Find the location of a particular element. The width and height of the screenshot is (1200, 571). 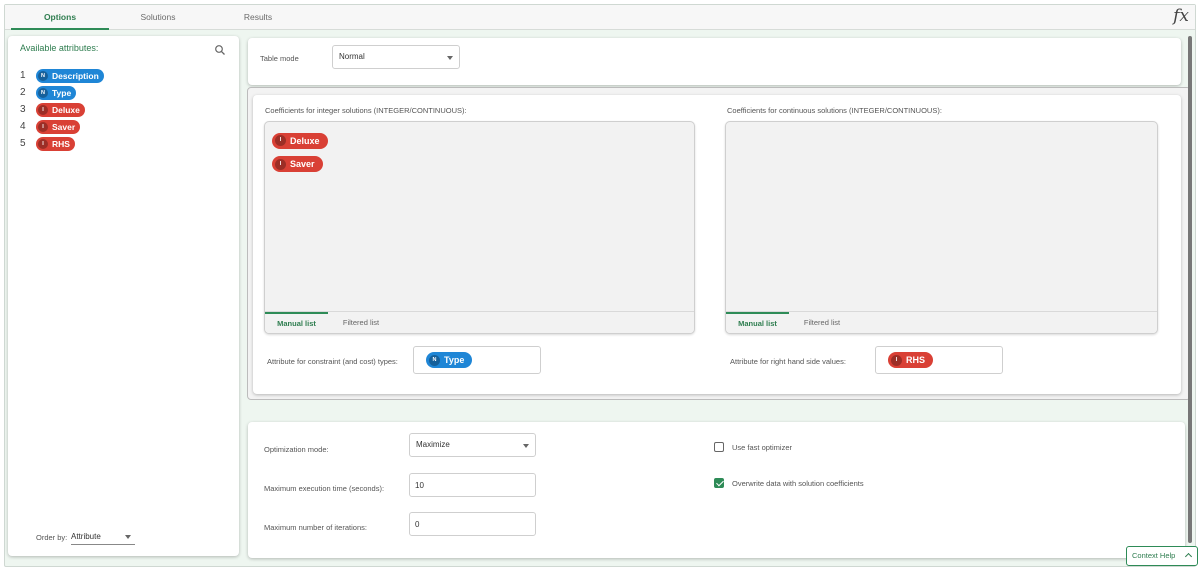

list-item: 3 I Deluxe is located at coordinates (62, 109).